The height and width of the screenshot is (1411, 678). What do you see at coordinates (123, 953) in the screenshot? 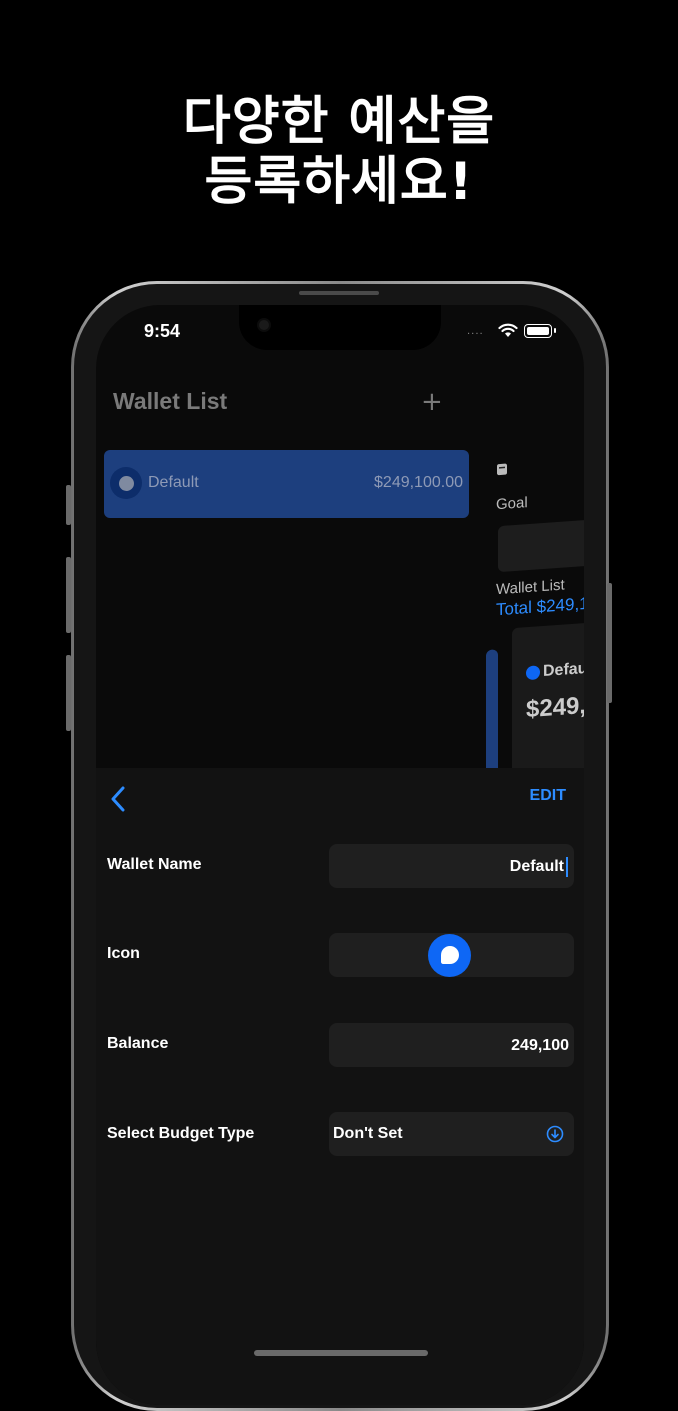
I see `icon-label: Icon` at bounding box center [123, 953].